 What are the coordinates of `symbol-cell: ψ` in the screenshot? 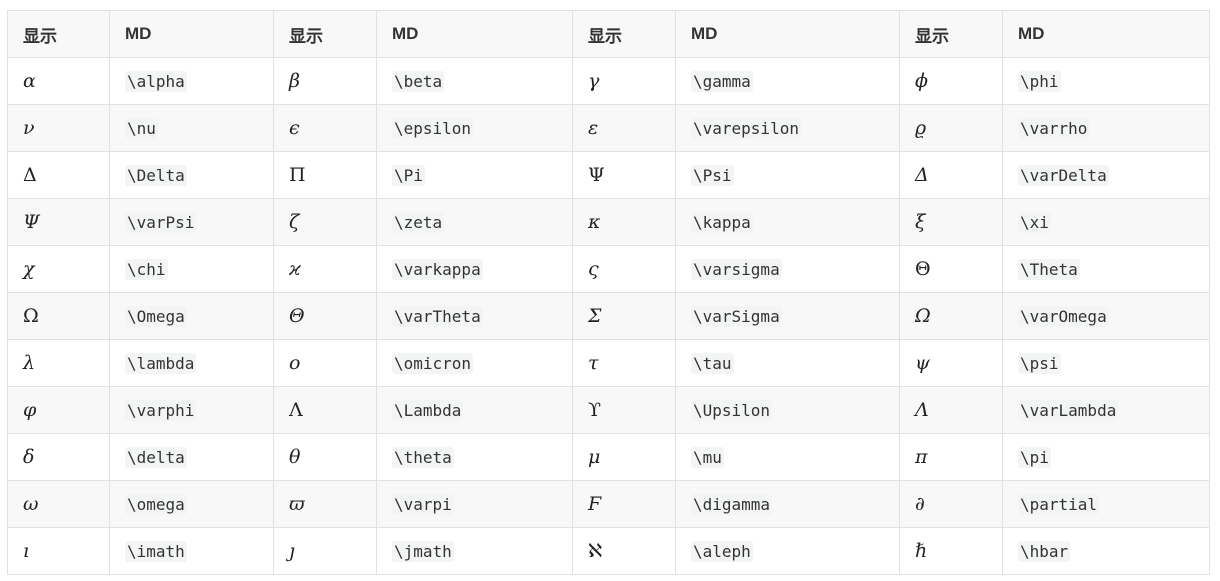 It's located at (951, 363).